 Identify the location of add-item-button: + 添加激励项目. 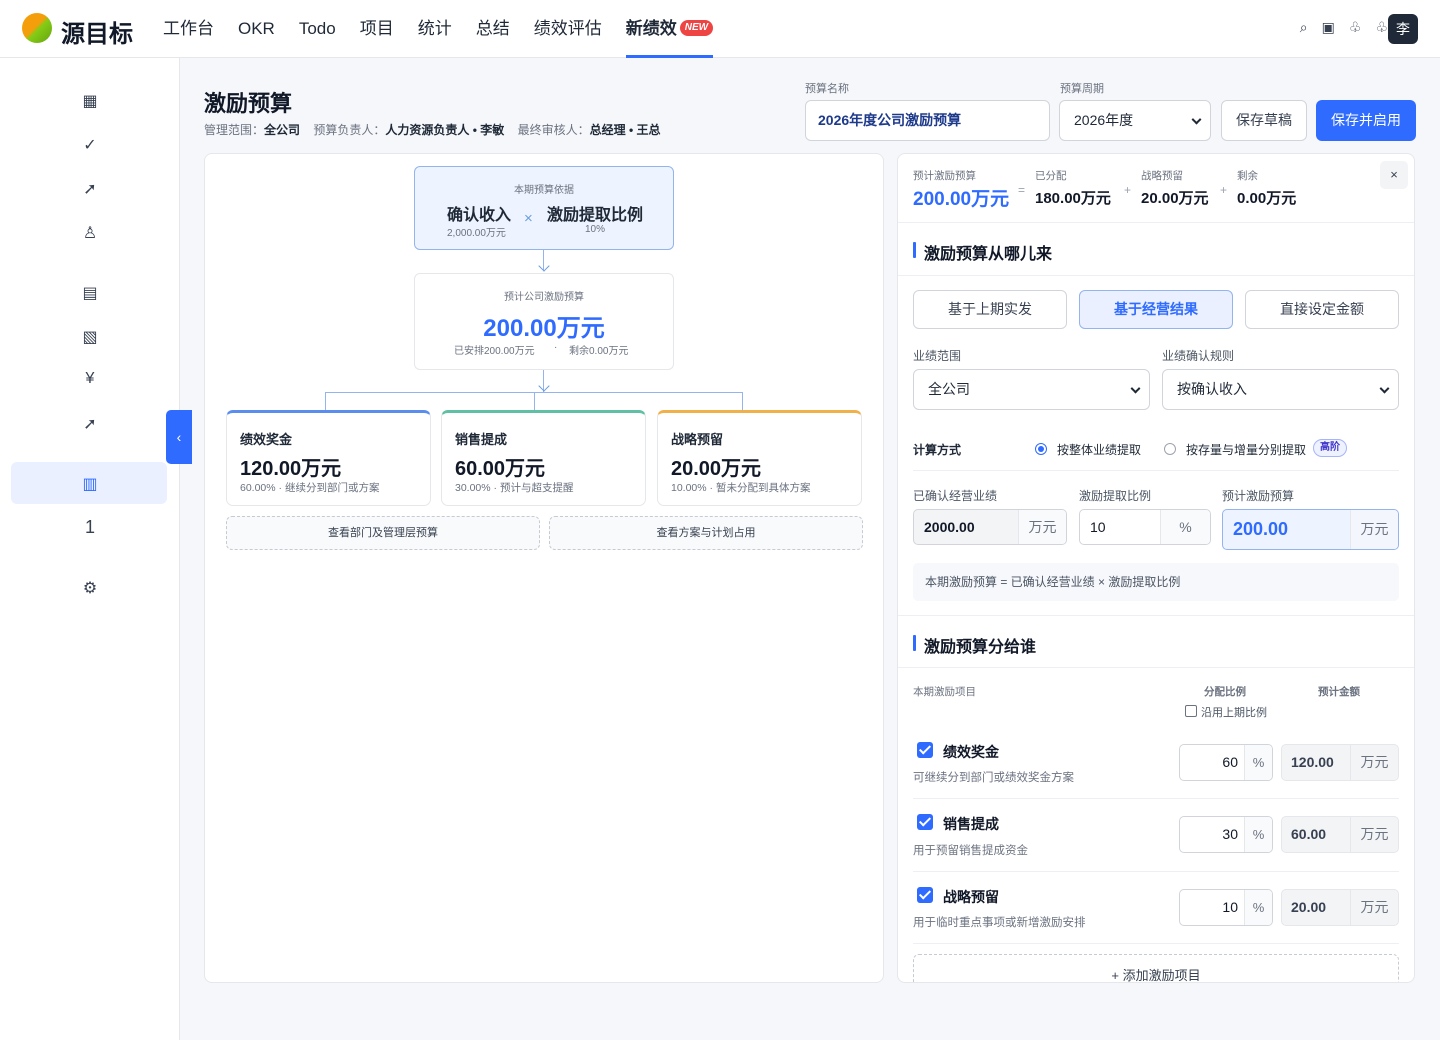
(1156, 968).